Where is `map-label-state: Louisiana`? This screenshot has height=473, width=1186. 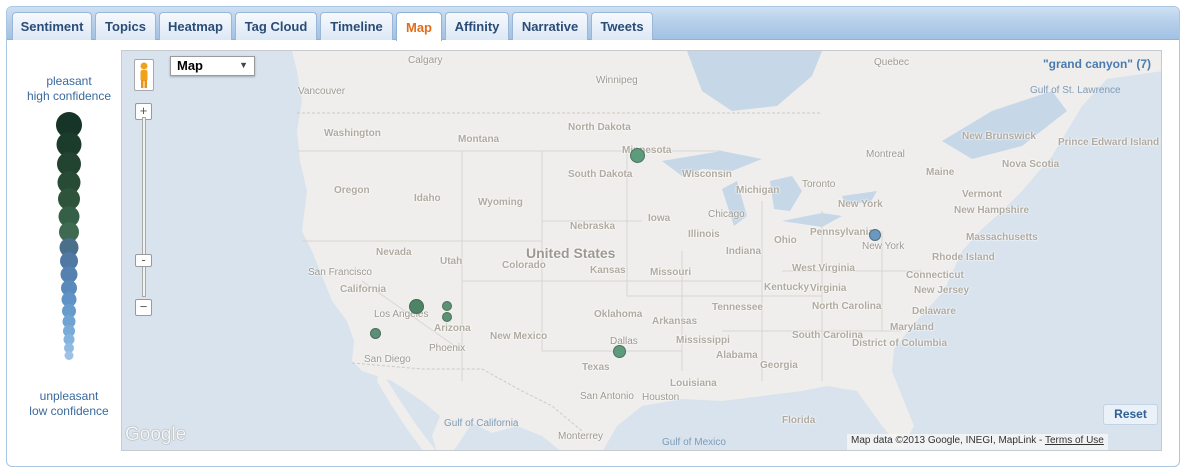
map-label-state: Louisiana is located at coordinates (693, 383).